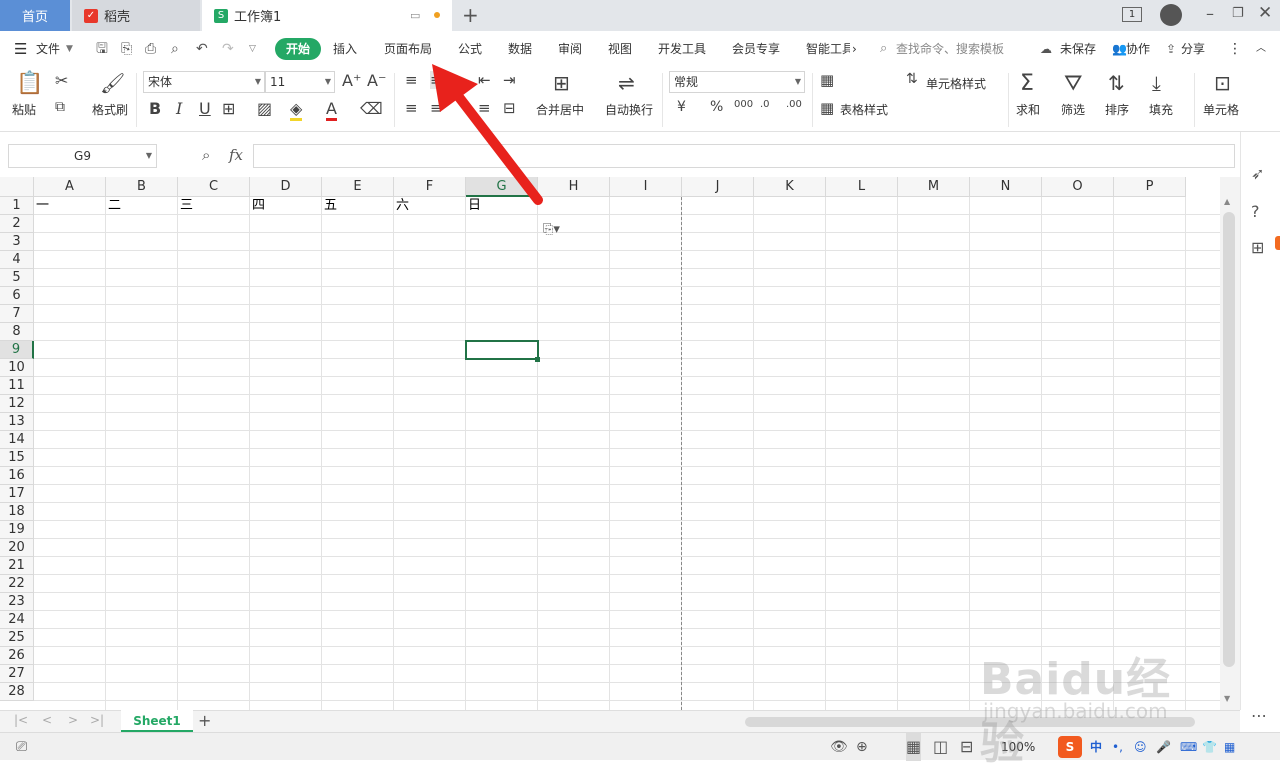  Describe the element at coordinates (551, 229) in the screenshot. I see `paste-options-icon: ⎘▾` at that location.